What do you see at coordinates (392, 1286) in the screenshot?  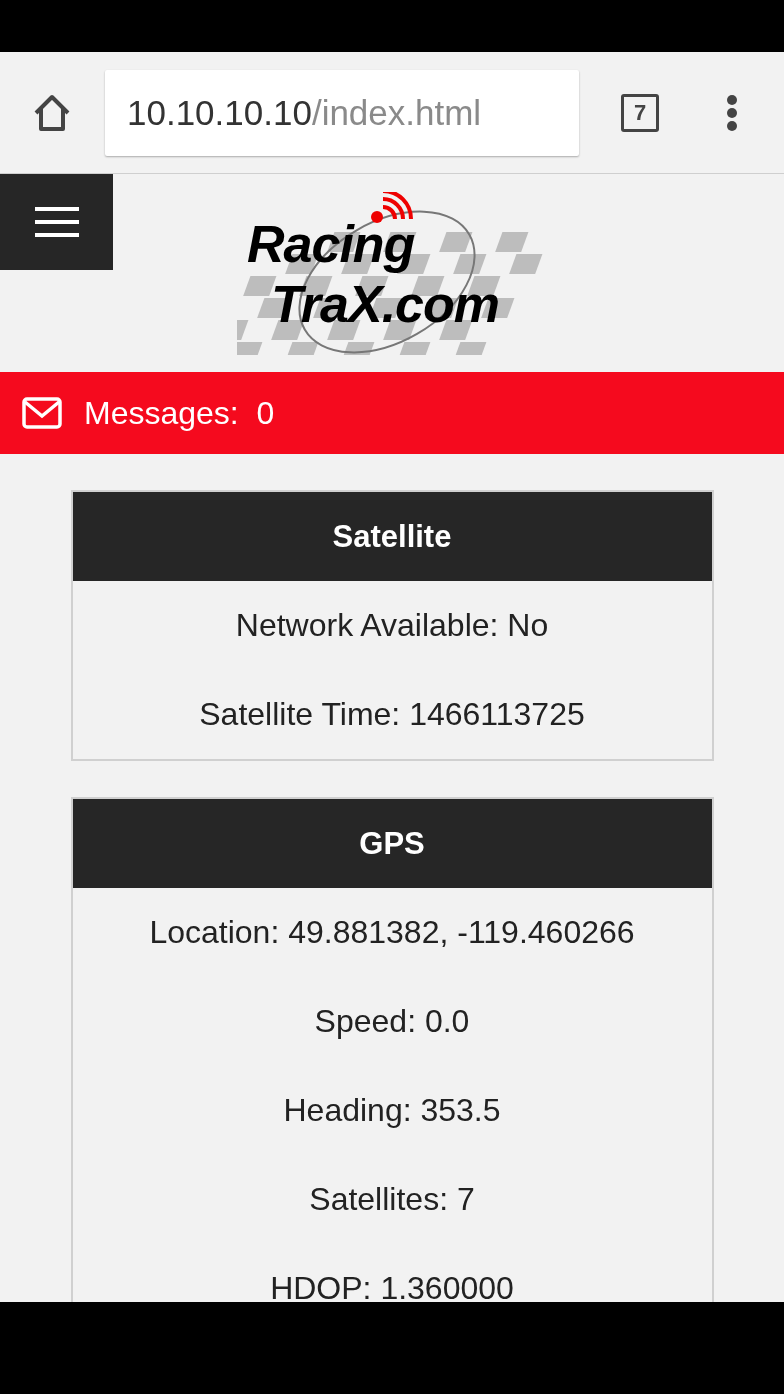 I see `status-text: HDOP: 1.360000` at bounding box center [392, 1286].